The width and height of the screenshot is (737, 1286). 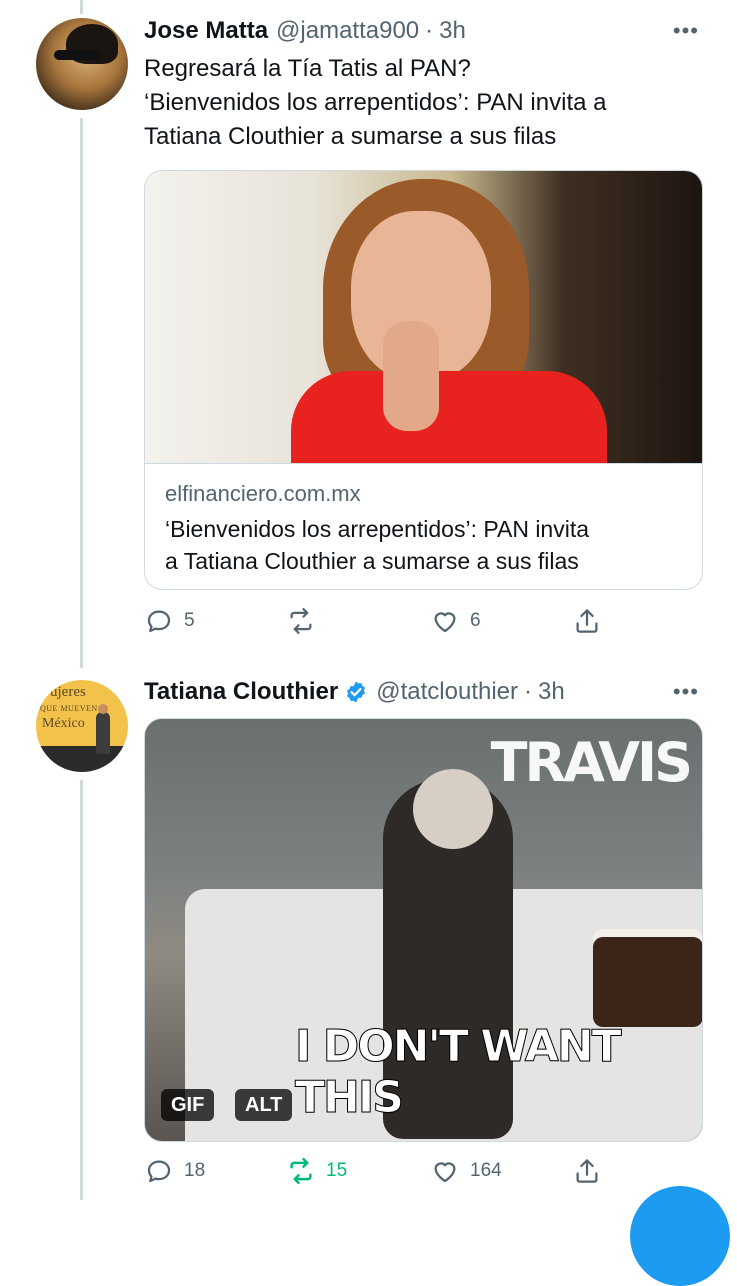 What do you see at coordinates (591, 762) in the screenshot?
I see `media-brand-text: TRAVIS` at bounding box center [591, 762].